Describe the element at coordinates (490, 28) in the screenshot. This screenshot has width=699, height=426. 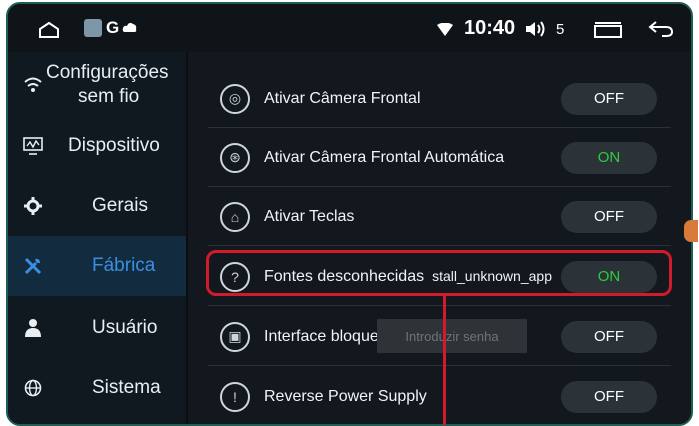
I see `clock: 10:40` at that location.